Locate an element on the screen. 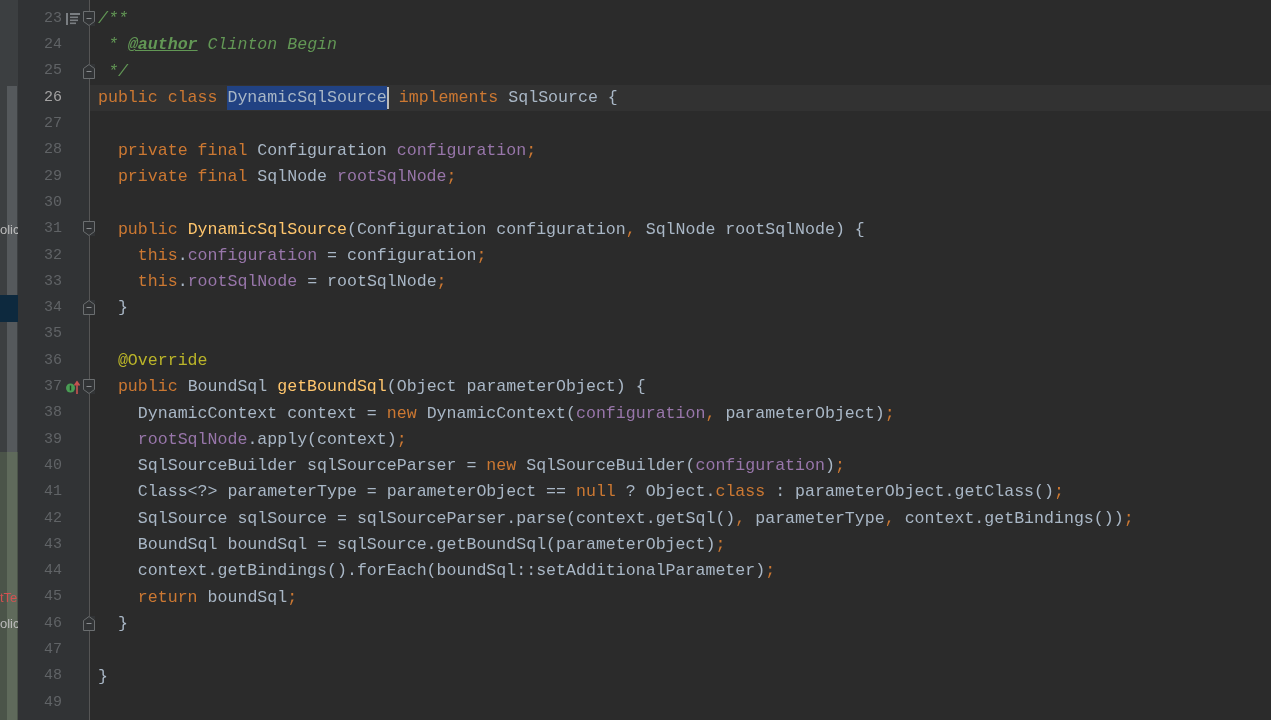 The image size is (1271, 720). code-line: private final Configuration configuration; is located at coordinates (326, 150).